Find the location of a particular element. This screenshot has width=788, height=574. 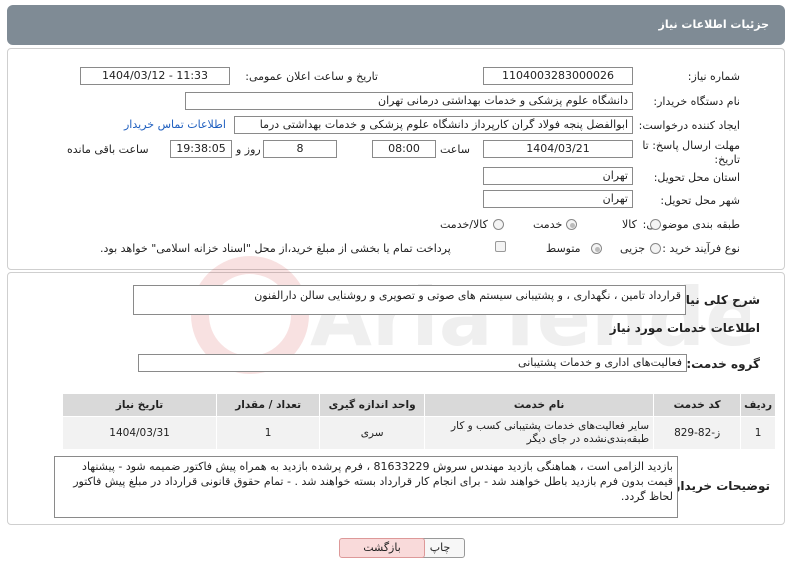

process-radio-medium is located at coordinates (596, 248).